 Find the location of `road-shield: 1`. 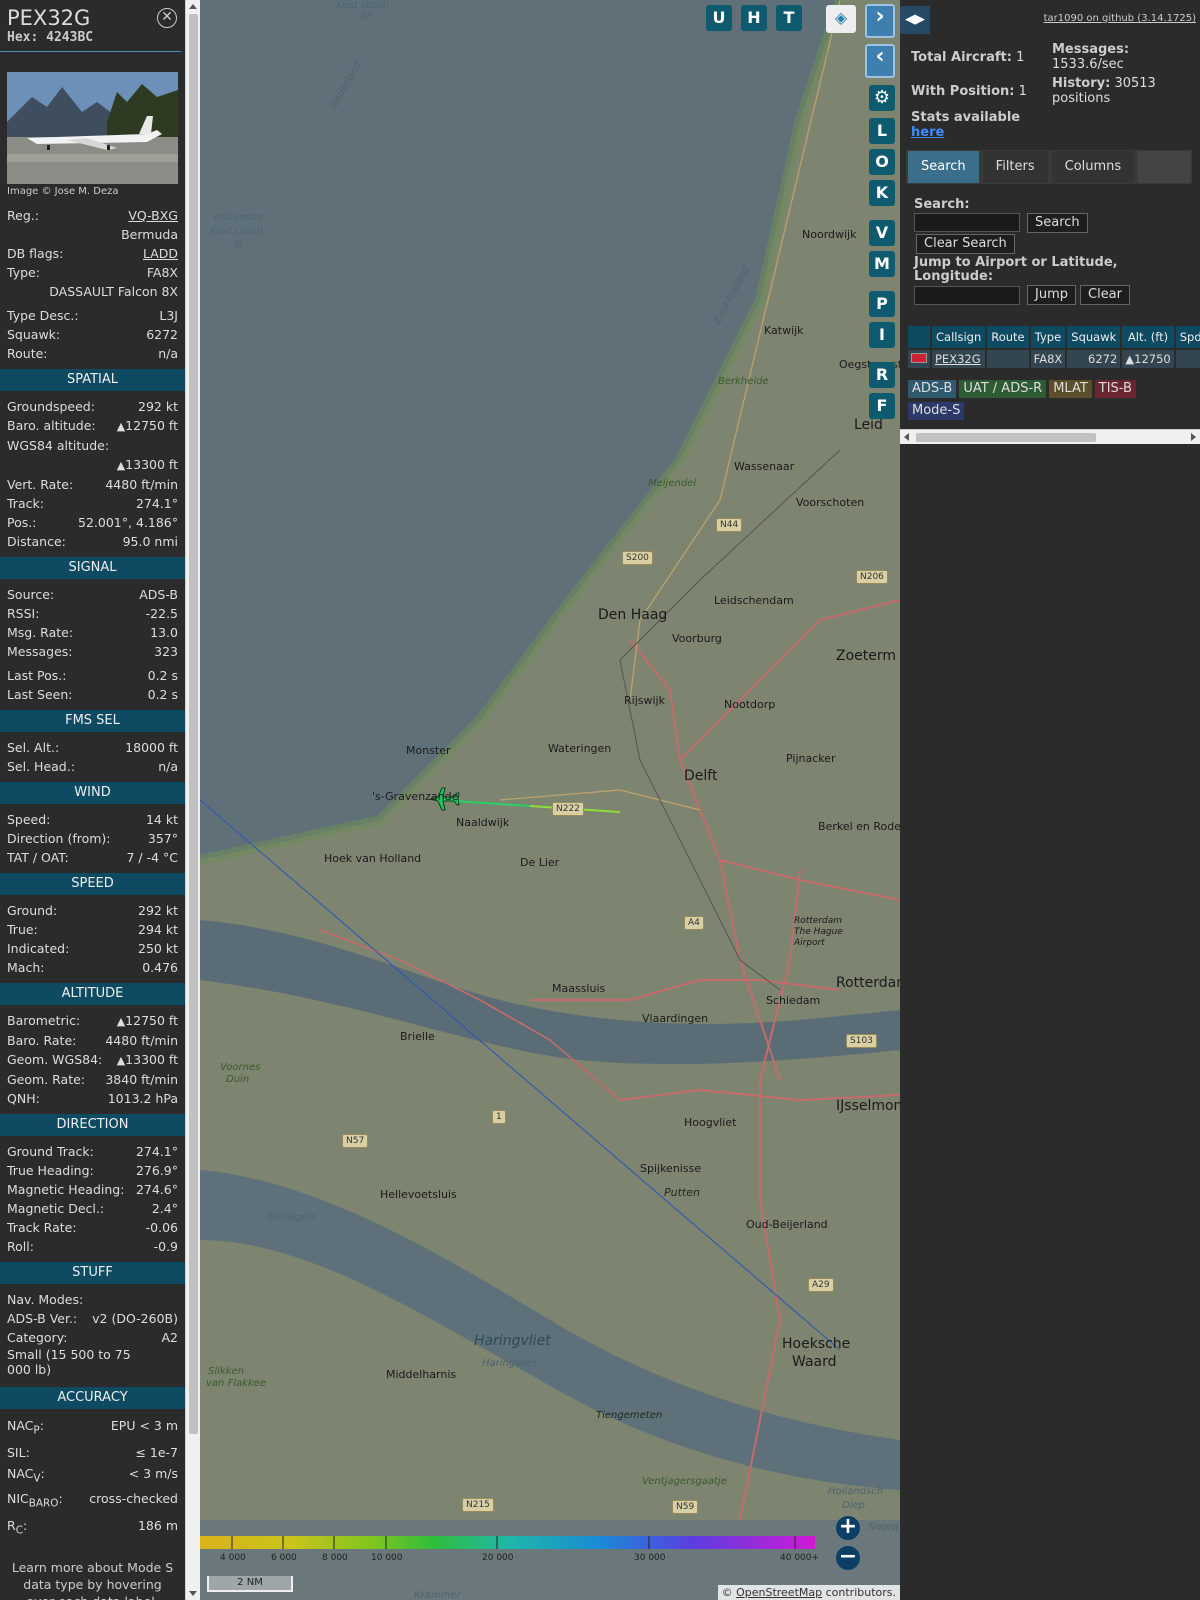

road-shield: 1 is located at coordinates (499, 1117).